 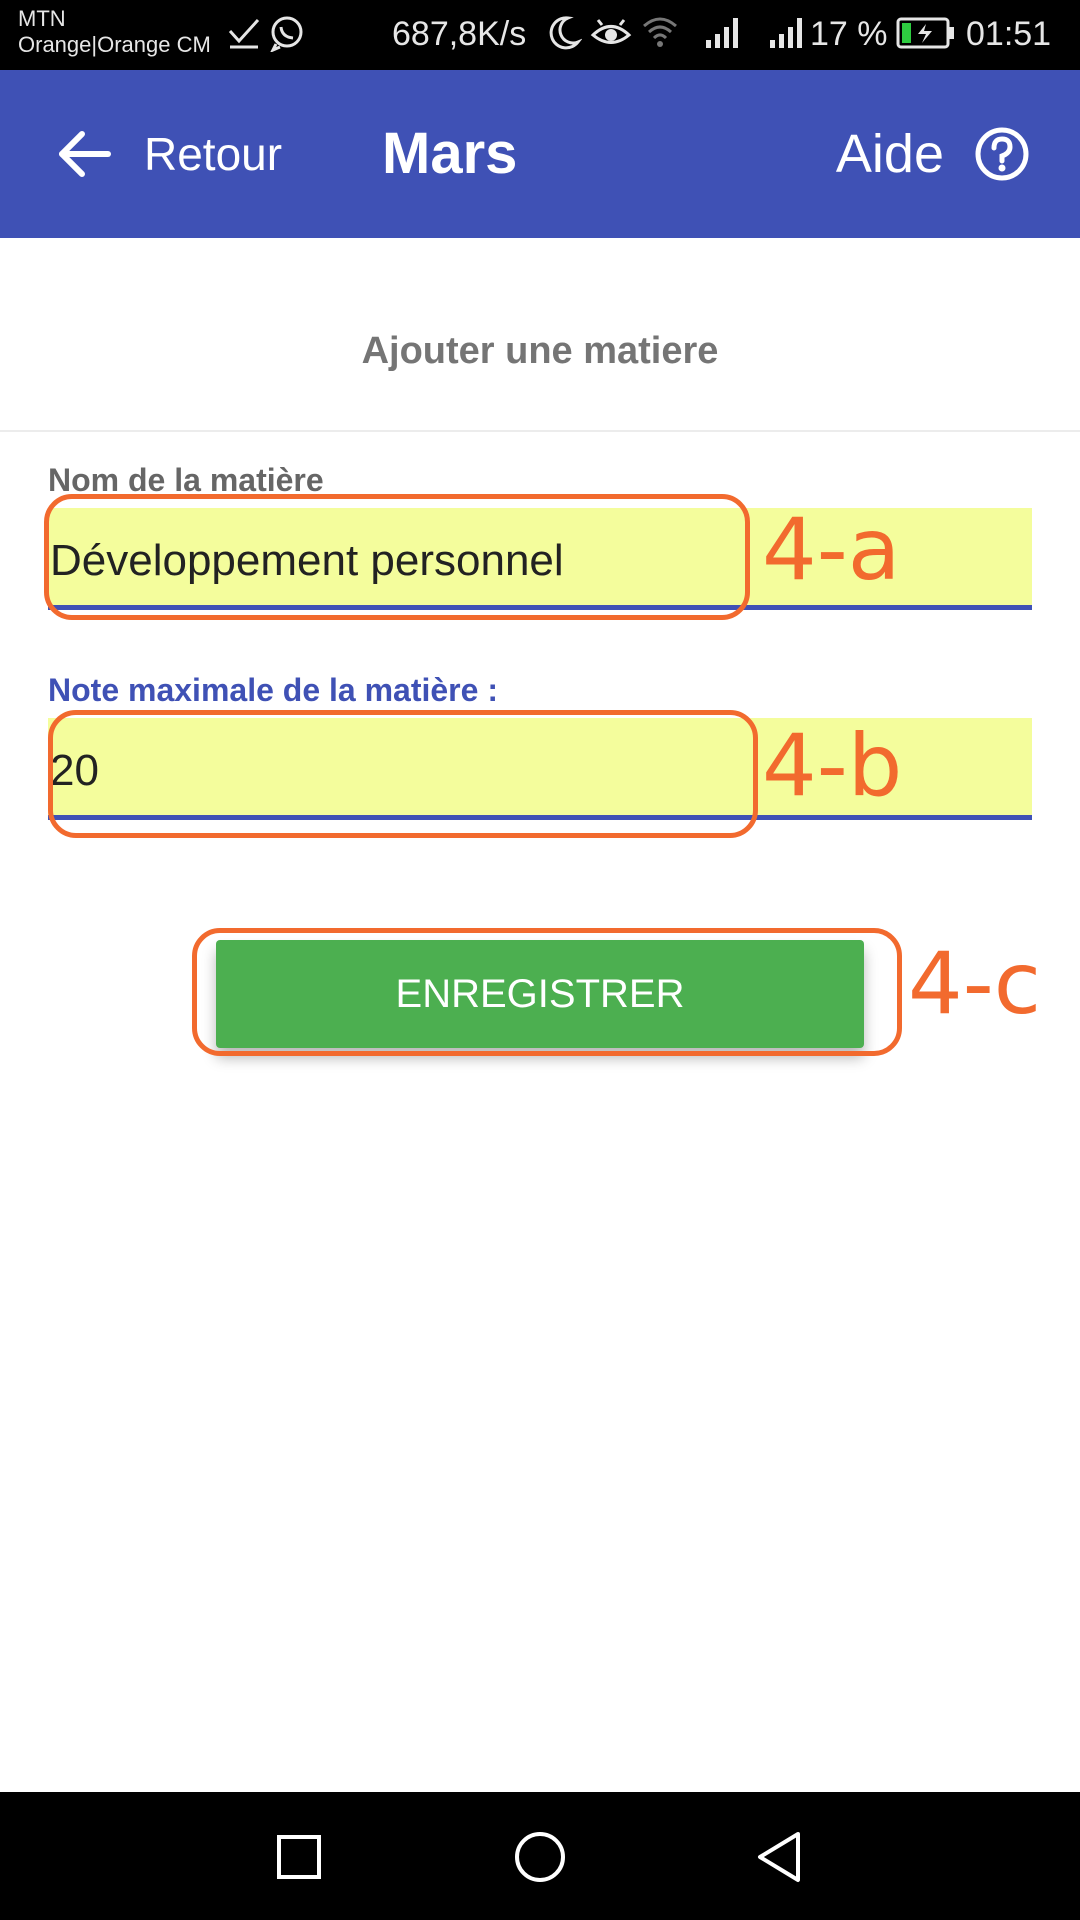 What do you see at coordinates (114, 44) in the screenshot?
I see `carrier-line-2: Orange|Orange CM` at bounding box center [114, 44].